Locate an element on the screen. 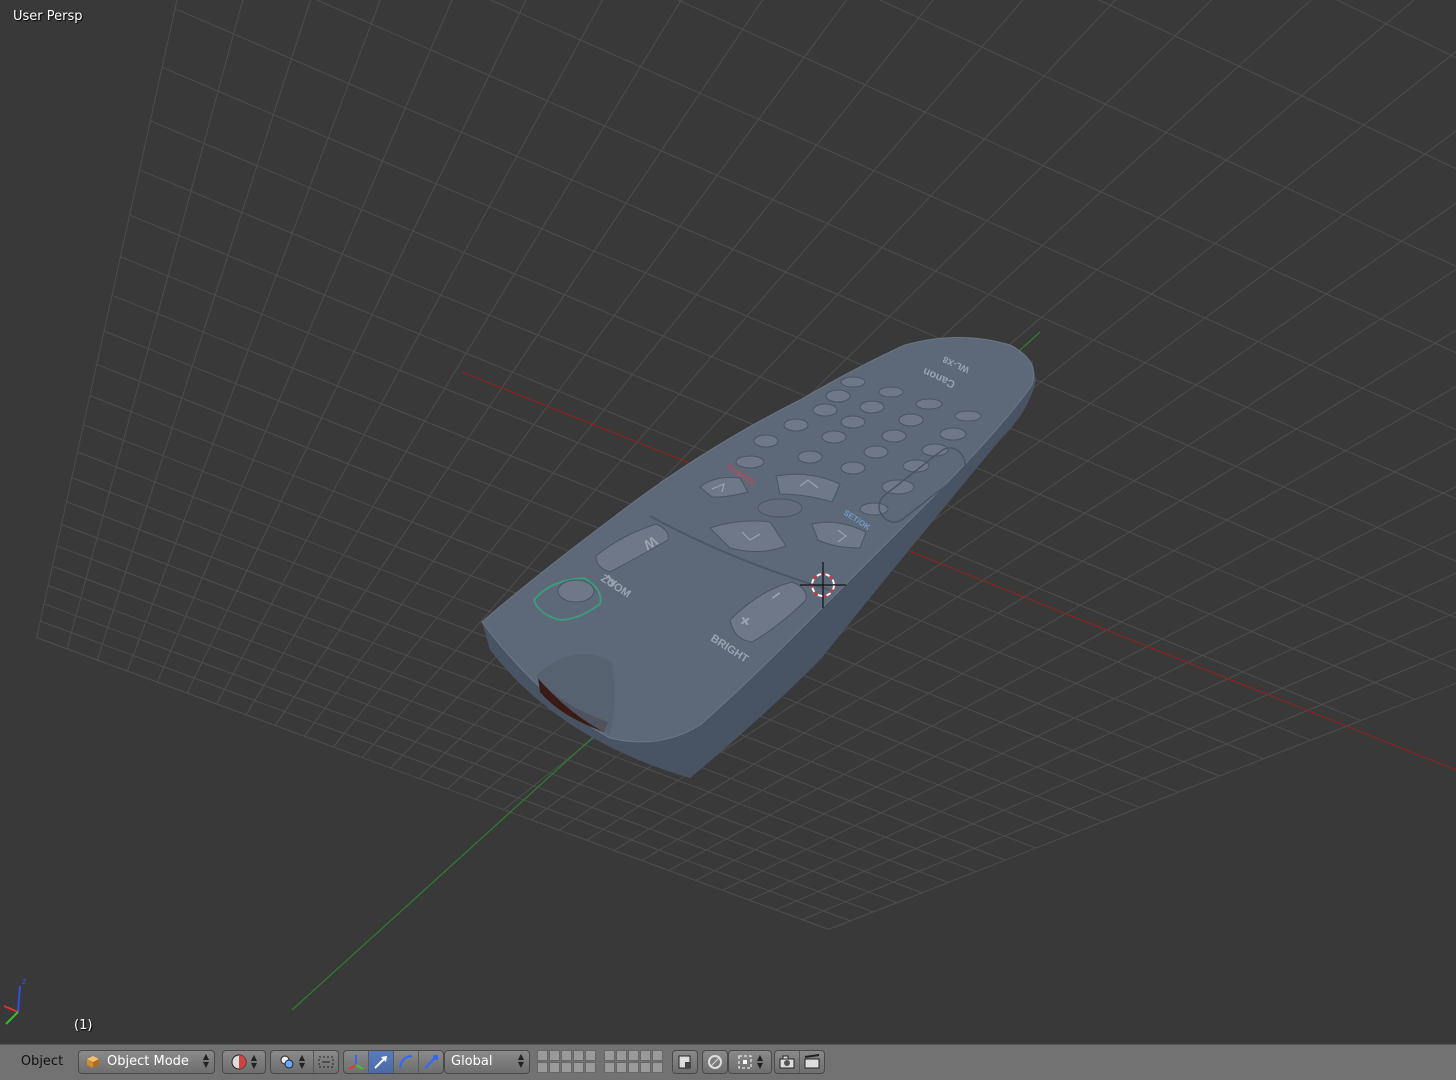 This screenshot has width=1456, height=1080. lock-layers-button is located at coordinates (685, 1062).